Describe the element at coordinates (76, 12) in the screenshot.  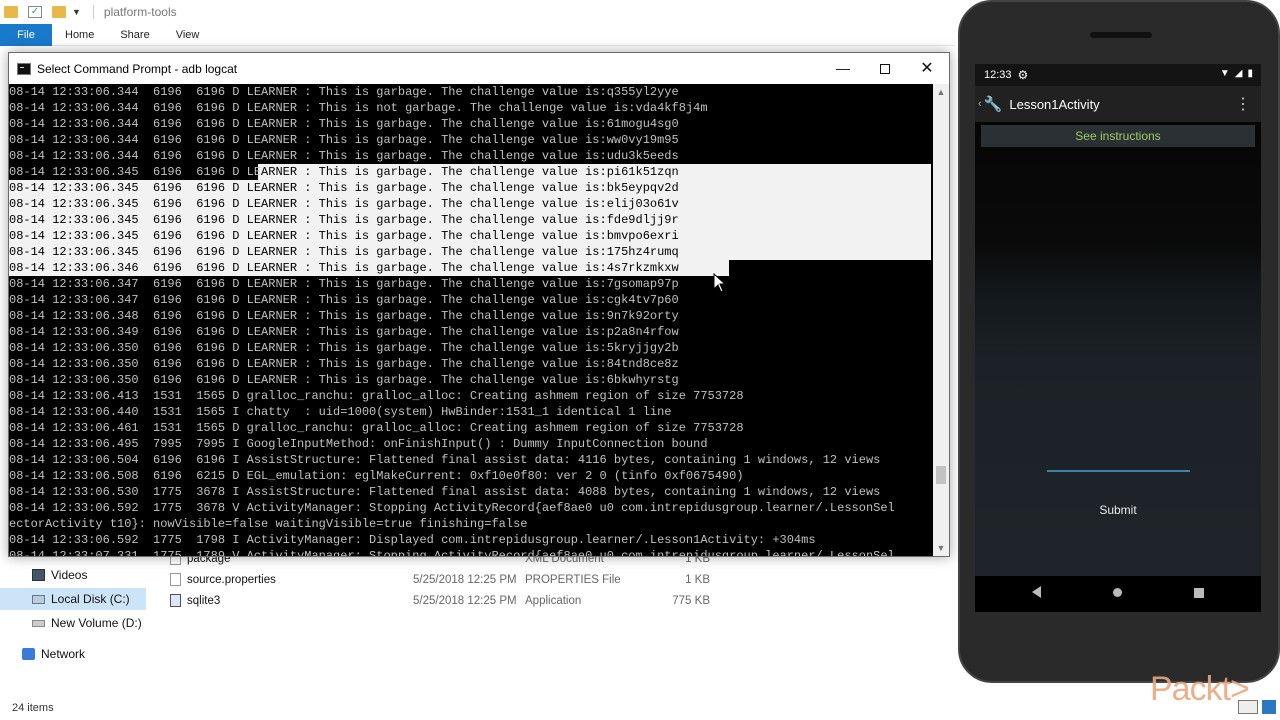
I see `quick-access-dropdown-icon: ▼` at that location.